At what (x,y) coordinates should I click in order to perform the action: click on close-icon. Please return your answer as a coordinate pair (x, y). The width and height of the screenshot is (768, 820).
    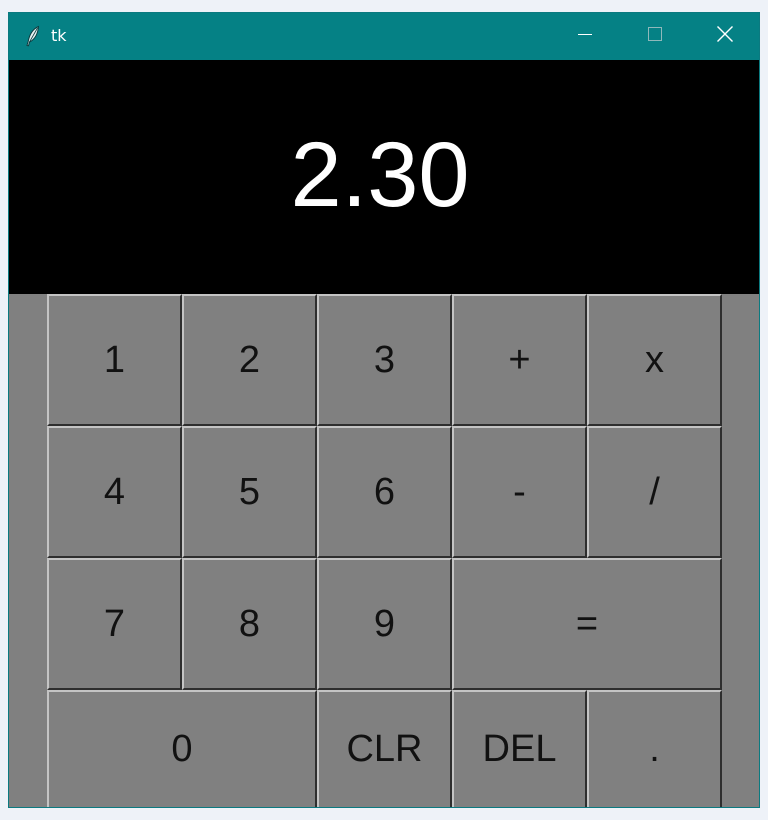
    Looking at the image, I should click on (725, 36).